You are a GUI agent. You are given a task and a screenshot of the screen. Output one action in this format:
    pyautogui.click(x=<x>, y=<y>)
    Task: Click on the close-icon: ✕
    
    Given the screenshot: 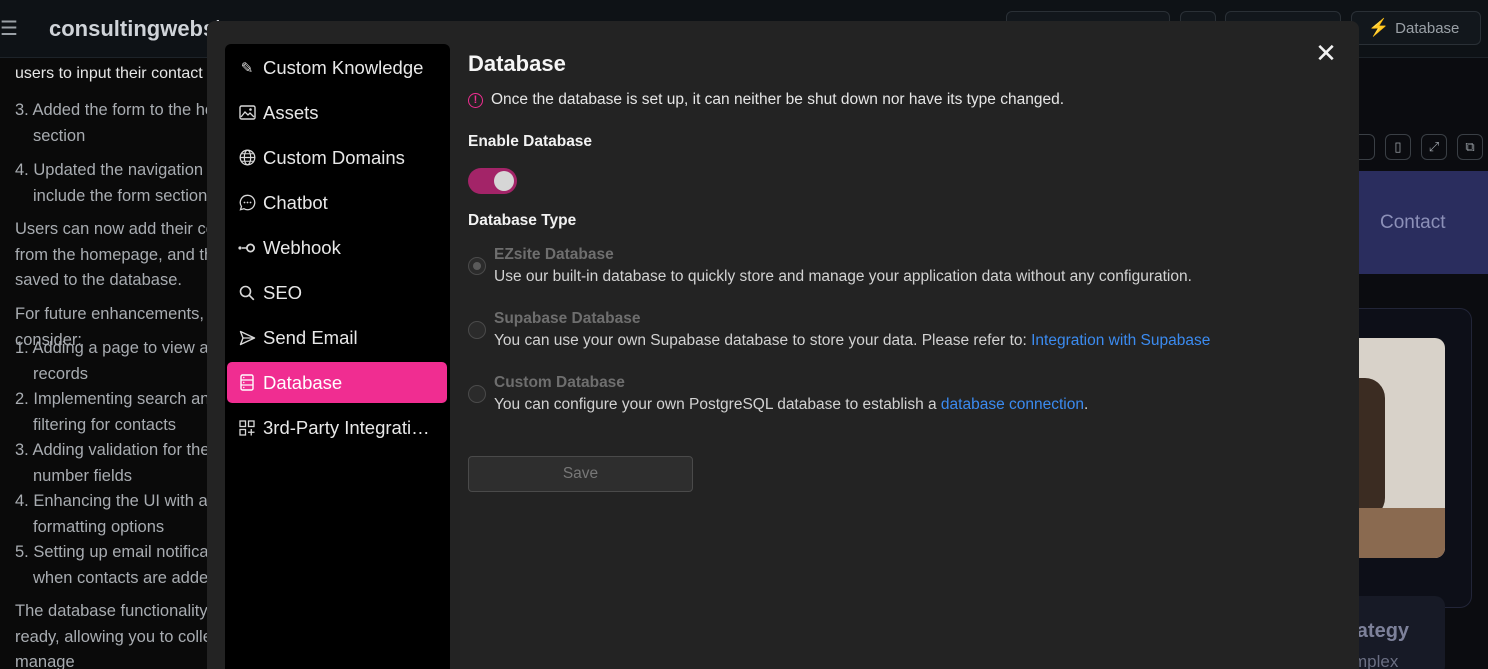 What is the action you would take?
    pyautogui.click(x=1326, y=53)
    